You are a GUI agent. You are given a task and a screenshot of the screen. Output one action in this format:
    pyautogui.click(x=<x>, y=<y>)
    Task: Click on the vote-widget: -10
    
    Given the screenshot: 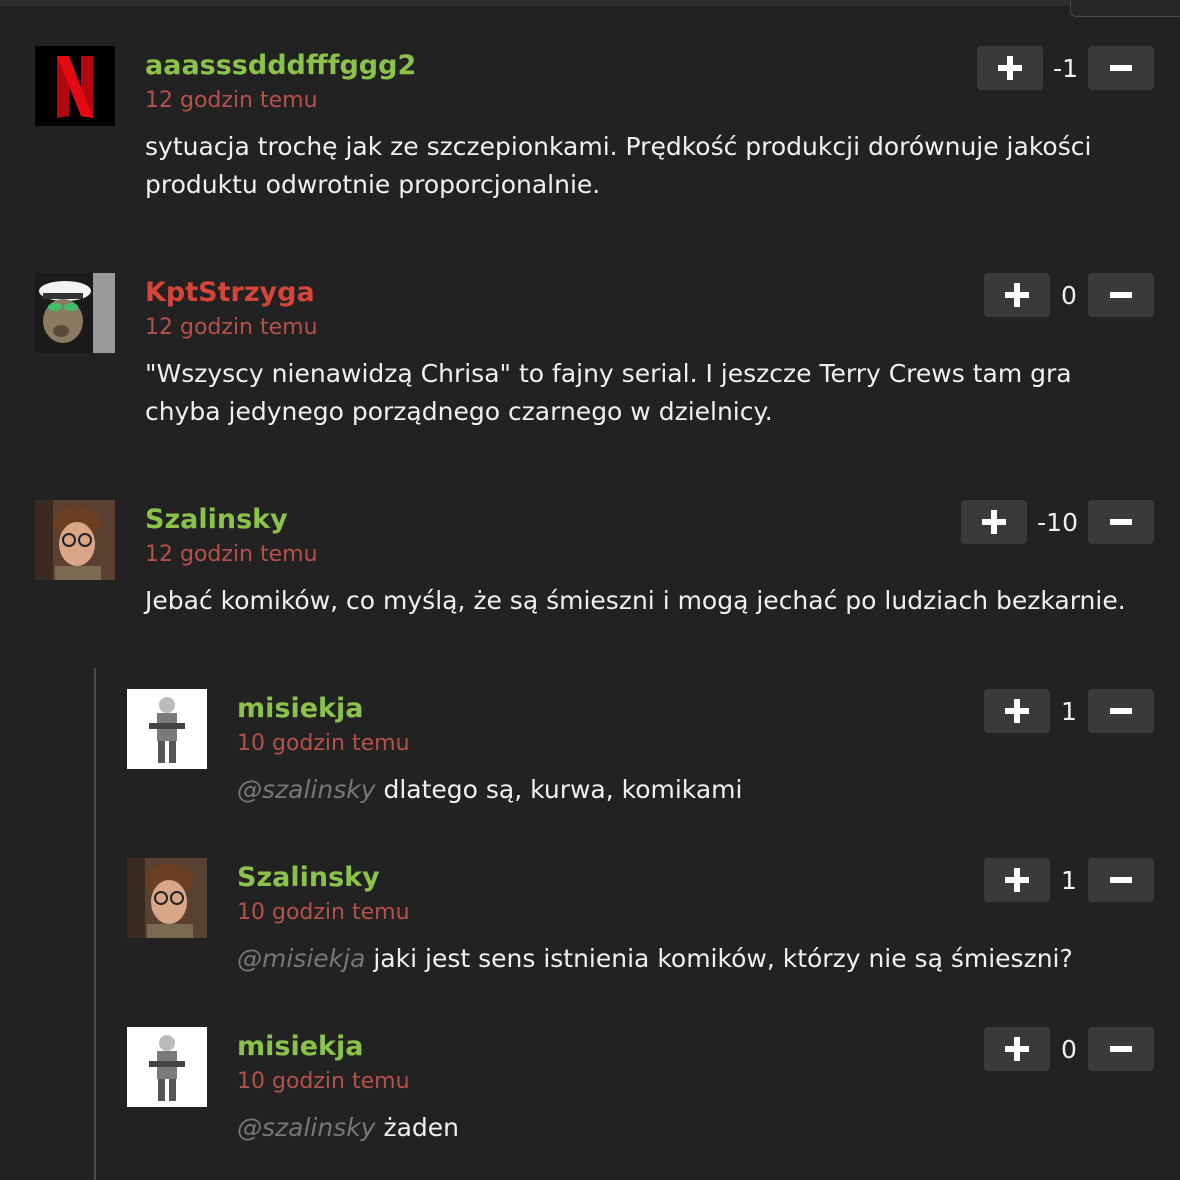 What is the action you would take?
    pyautogui.click(x=1057, y=522)
    